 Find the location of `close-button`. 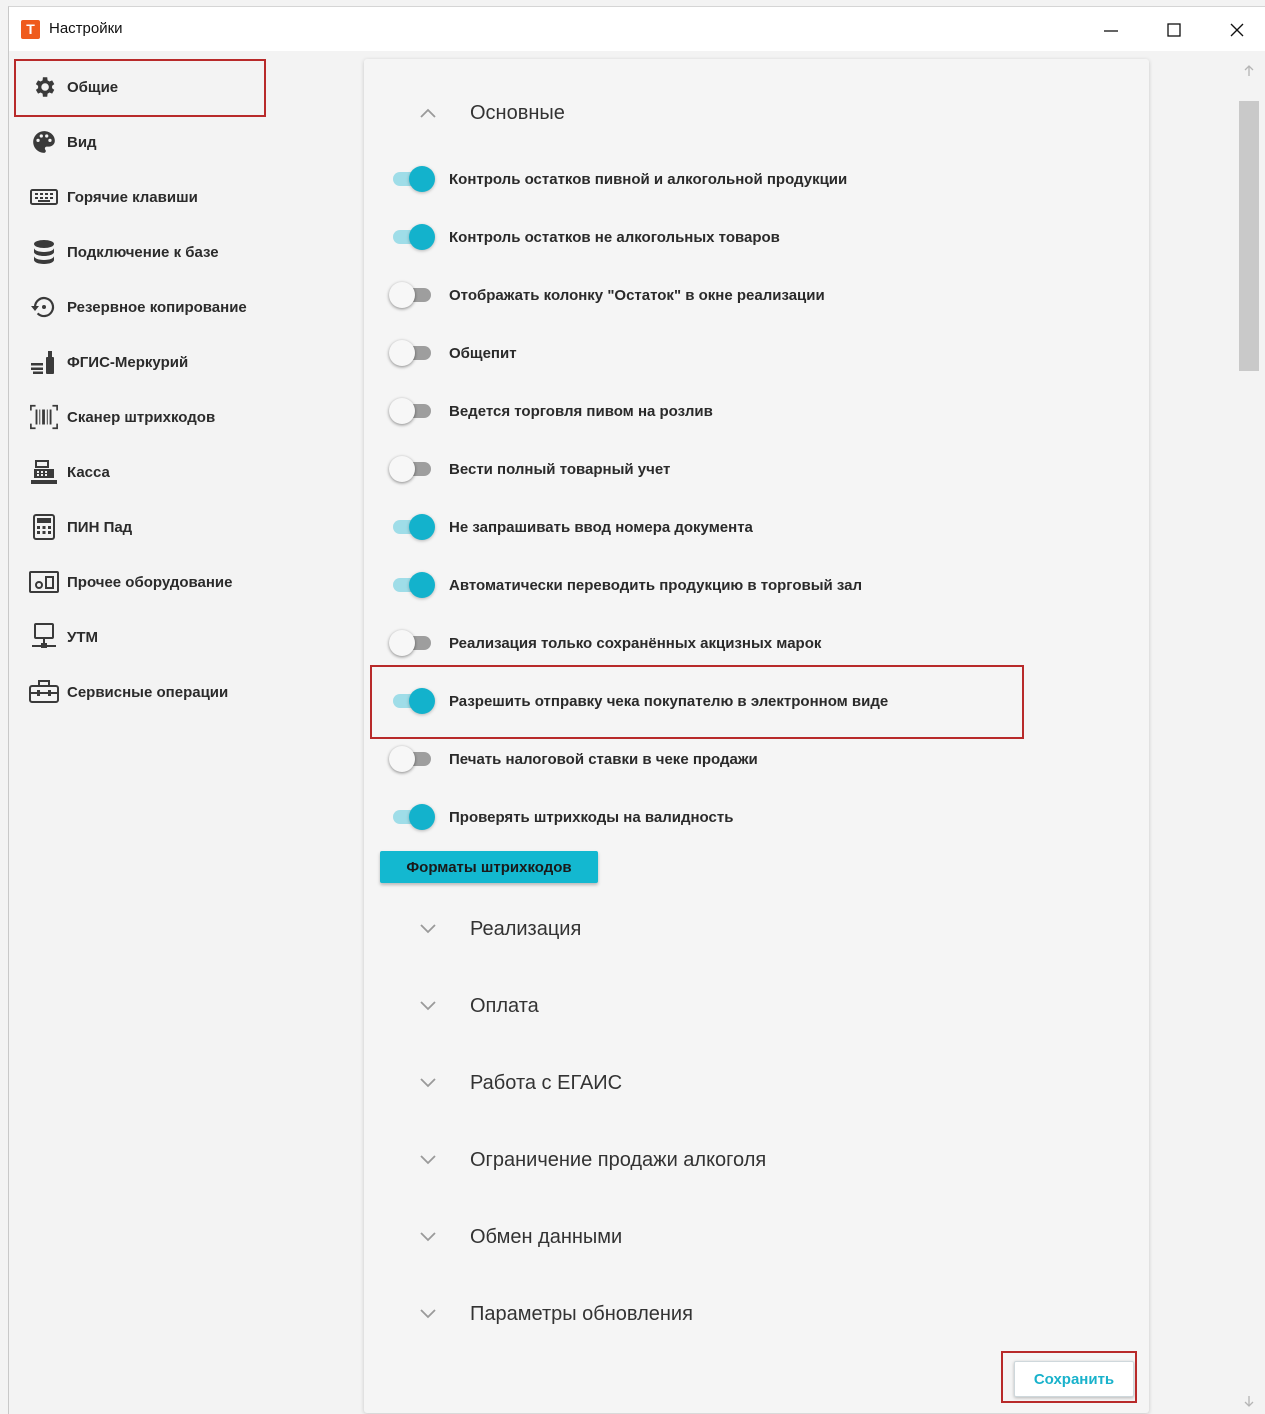

close-button is located at coordinates (1237, 30).